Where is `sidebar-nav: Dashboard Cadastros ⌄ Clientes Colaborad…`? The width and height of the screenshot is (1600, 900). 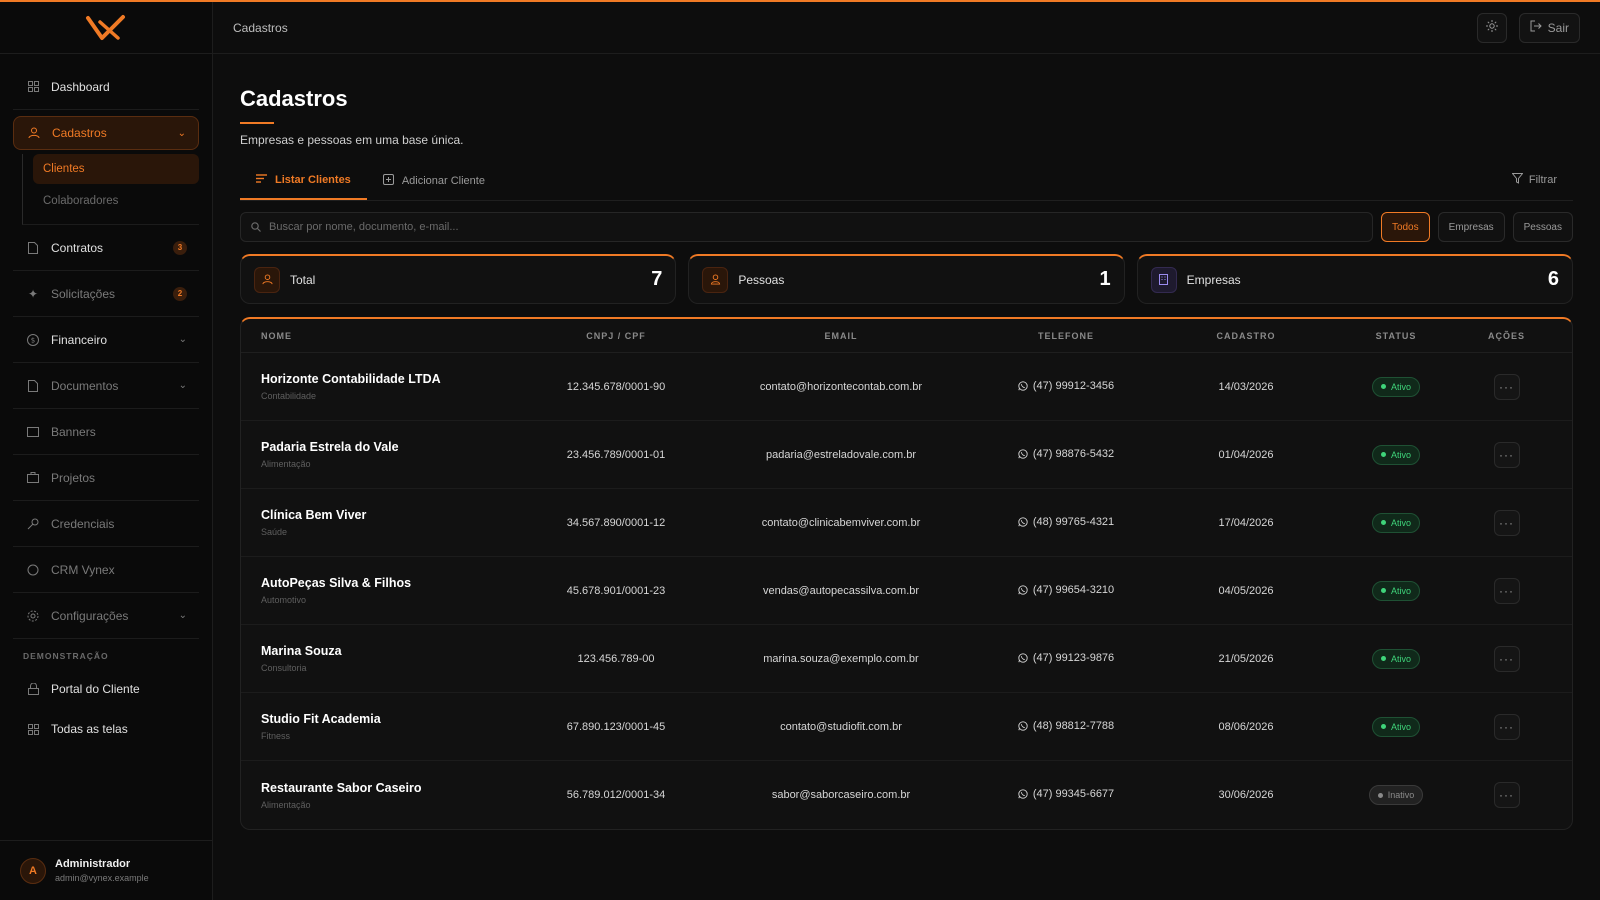
sidebar-nav: Dashboard Cadastros ⌄ Clientes Colaborad… is located at coordinates (106, 401).